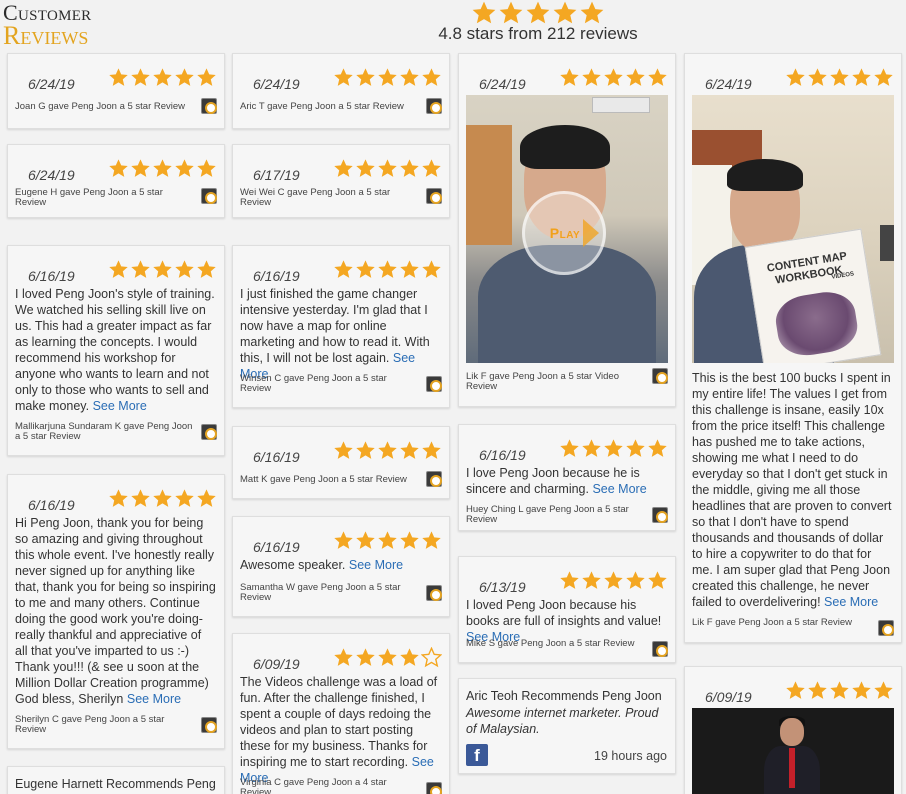 The image size is (906, 794). What do you see at coordinates (323, 479) in the screenshot?
I see `review-author-line: Matt K gave Peng Joon a 5 star Review` at bounding box center [323, 479].